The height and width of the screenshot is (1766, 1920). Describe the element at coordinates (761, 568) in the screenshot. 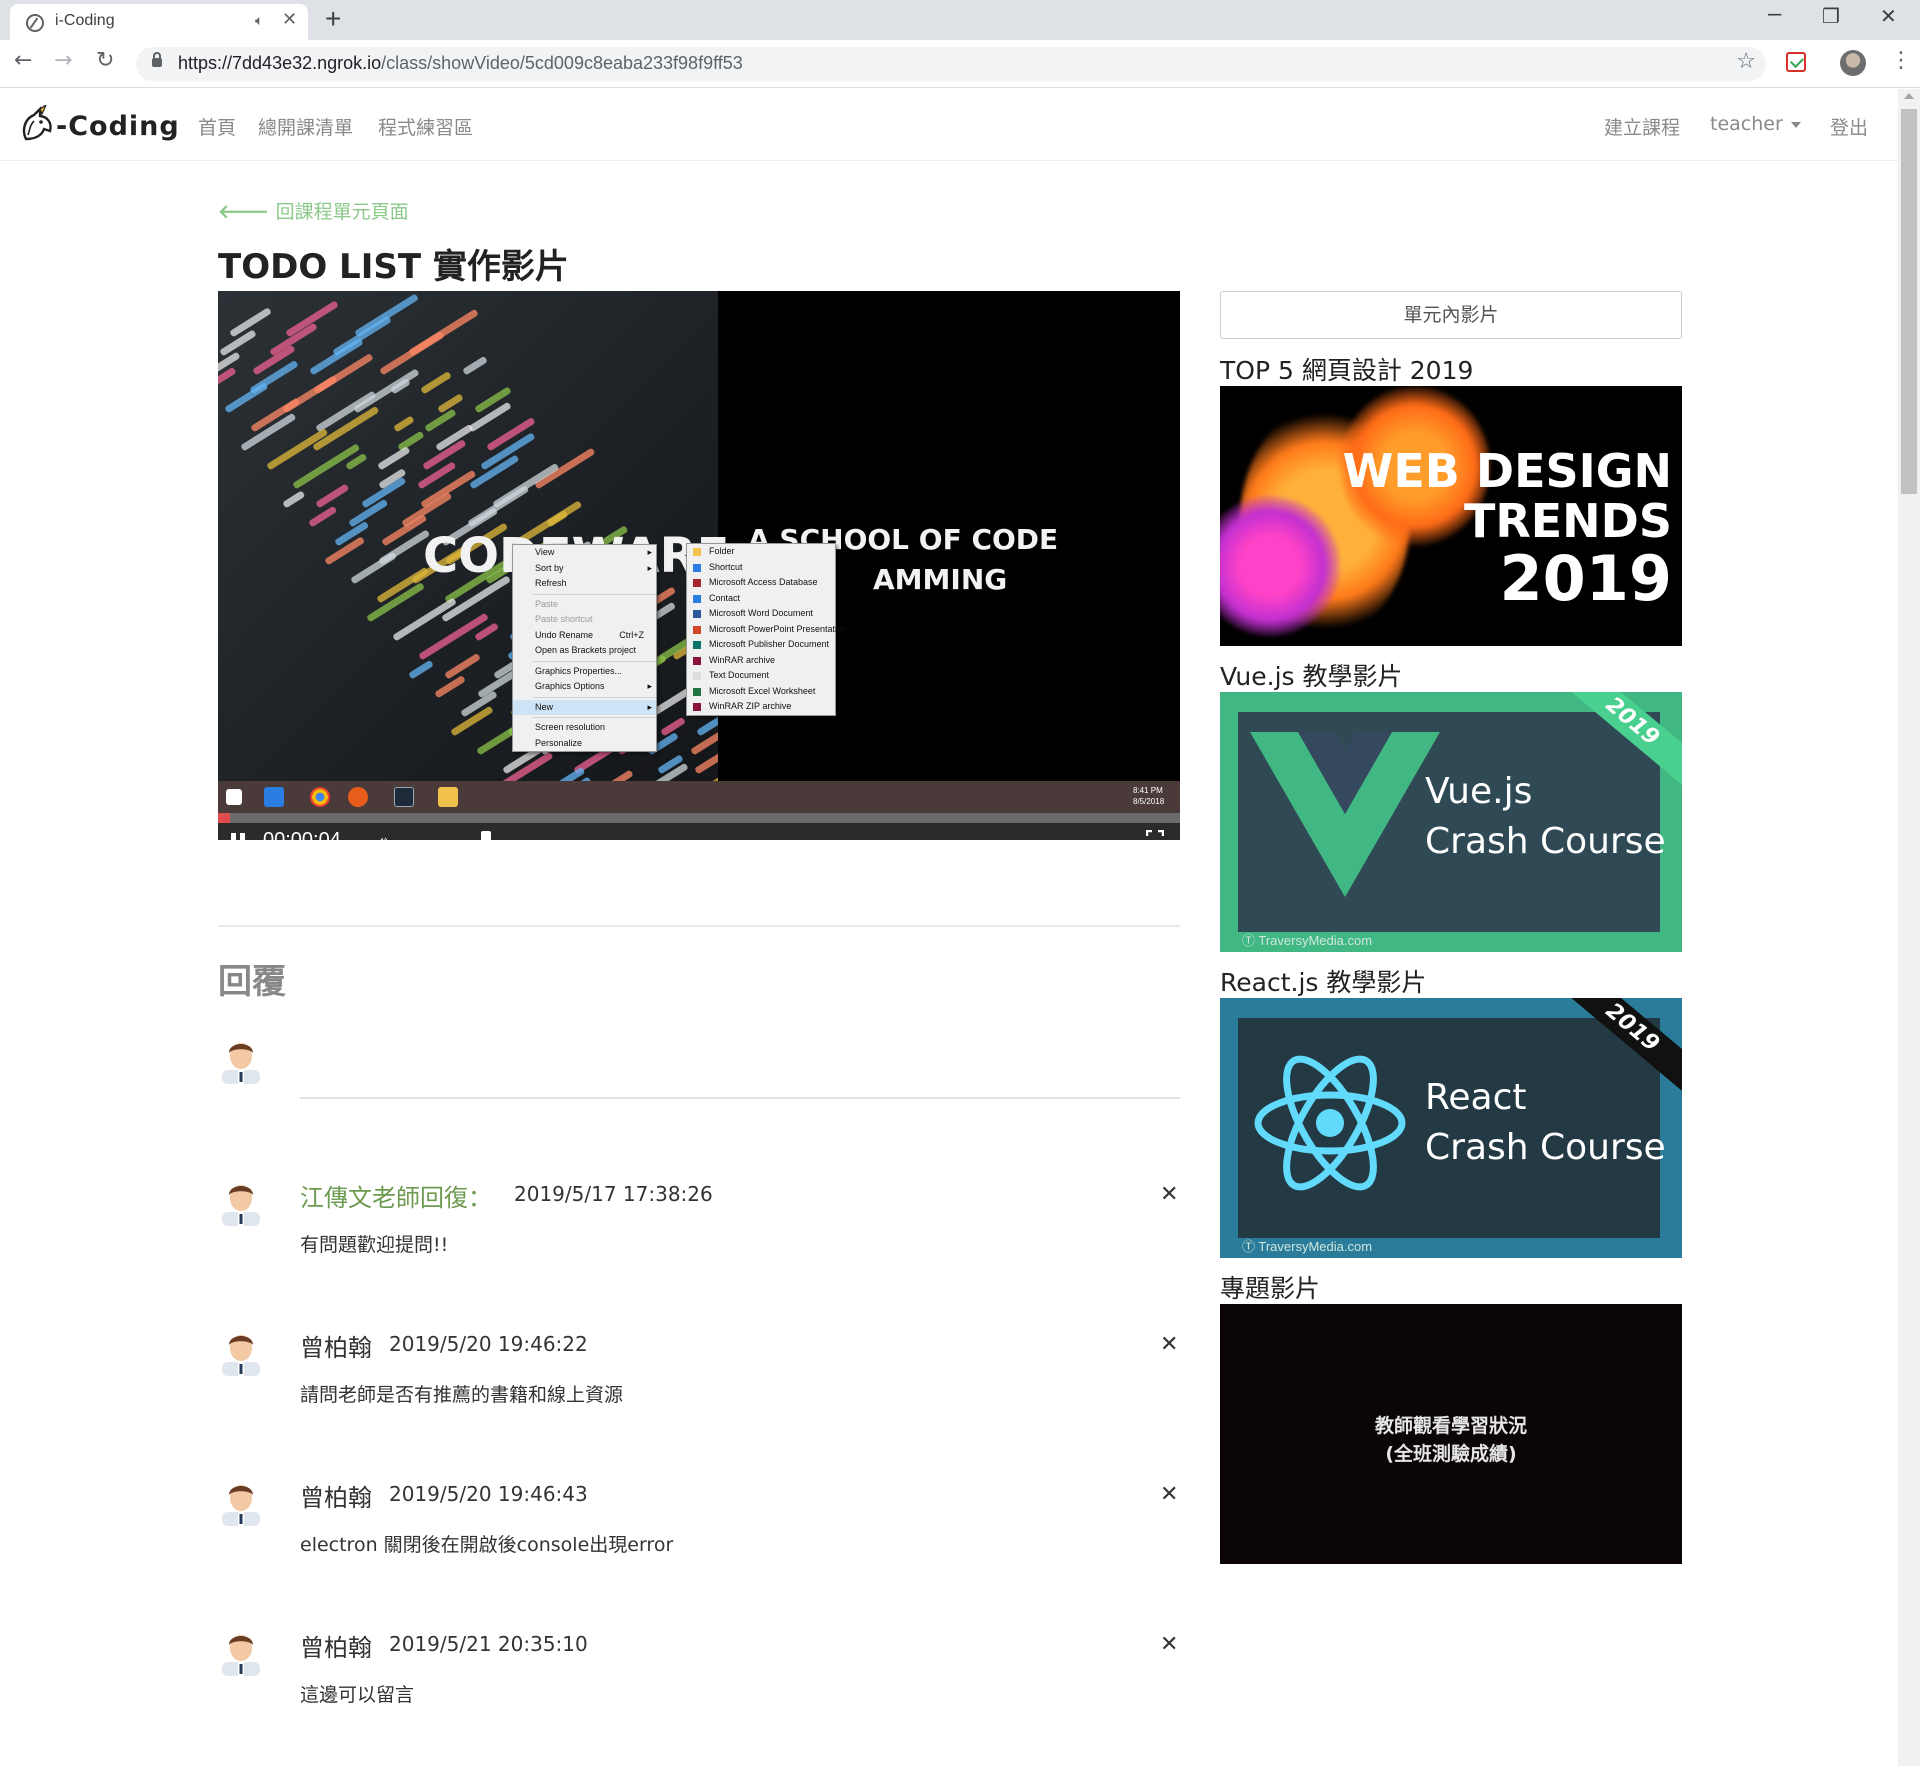

I see `context-submenu-item: Shortcut` at that location.